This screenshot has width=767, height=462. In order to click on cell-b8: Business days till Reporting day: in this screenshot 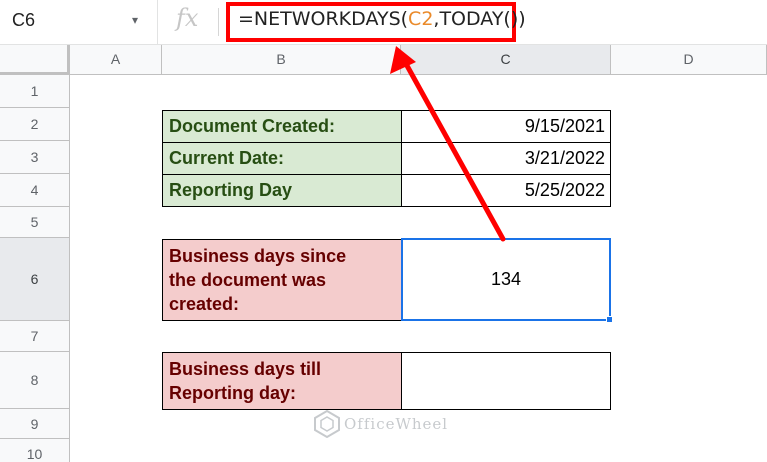, I will do `click(282, 381)`.